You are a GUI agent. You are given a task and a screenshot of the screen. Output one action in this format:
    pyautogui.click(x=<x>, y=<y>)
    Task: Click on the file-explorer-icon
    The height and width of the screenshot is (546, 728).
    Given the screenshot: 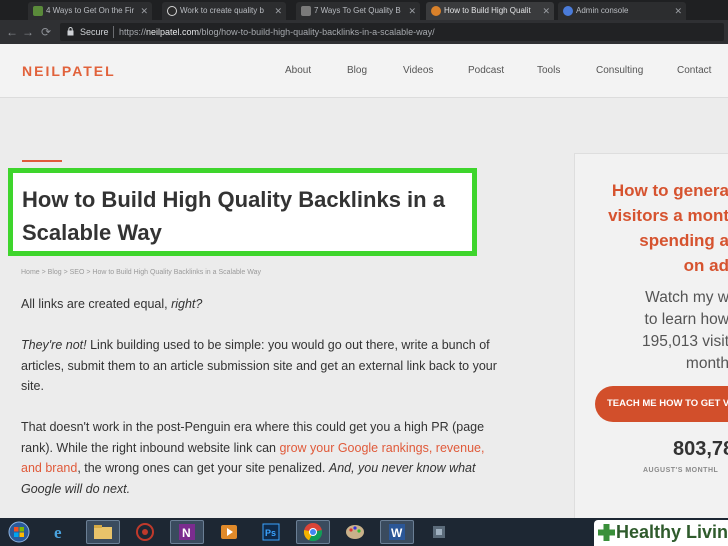 What is the action you would take?
    pyautogui.click(x=103, y=532)
    